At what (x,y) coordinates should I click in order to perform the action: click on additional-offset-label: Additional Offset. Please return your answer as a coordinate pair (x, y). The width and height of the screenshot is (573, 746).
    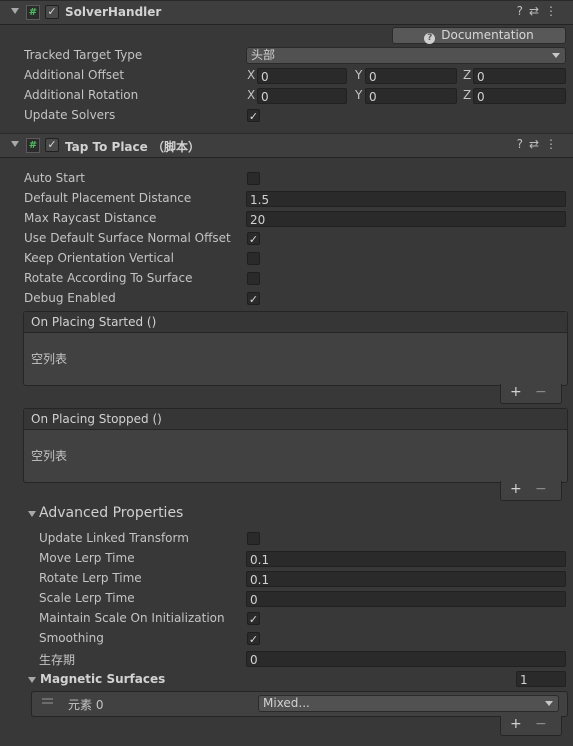
    Looking at the image, I should click on (74, 75).